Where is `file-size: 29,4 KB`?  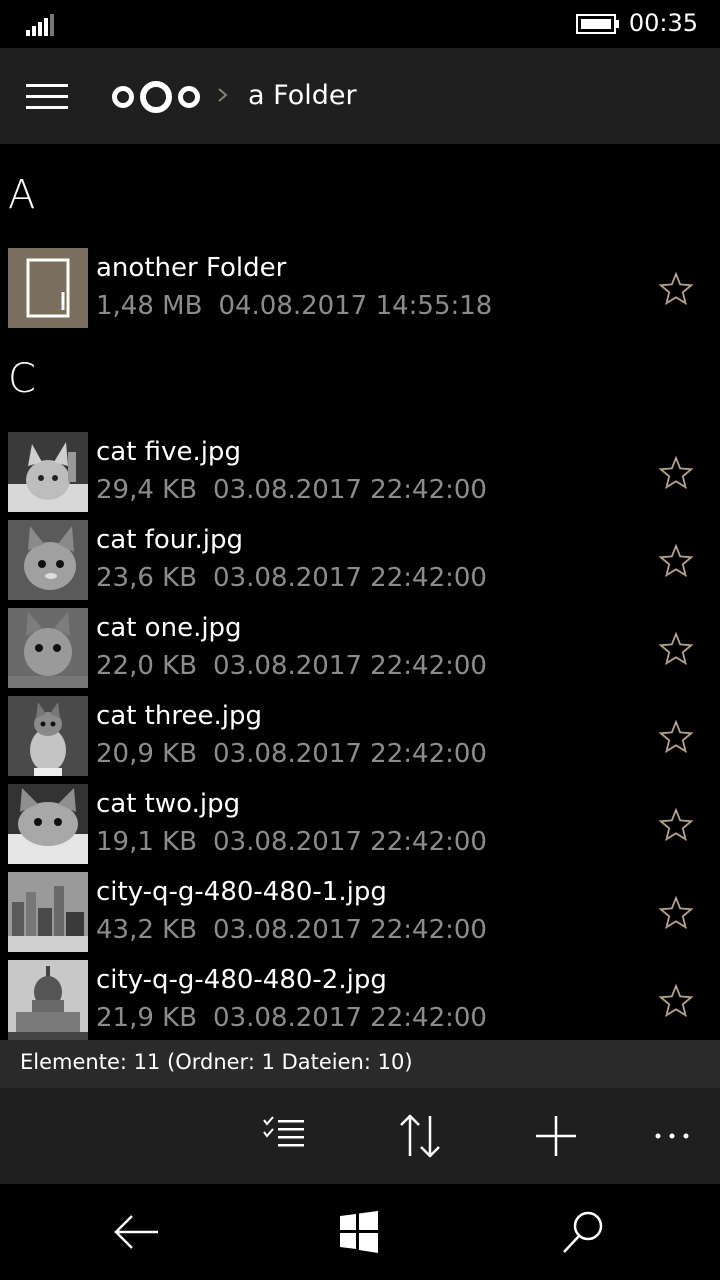 file-size: 29,4 KB is located at coordinates (147, 490).